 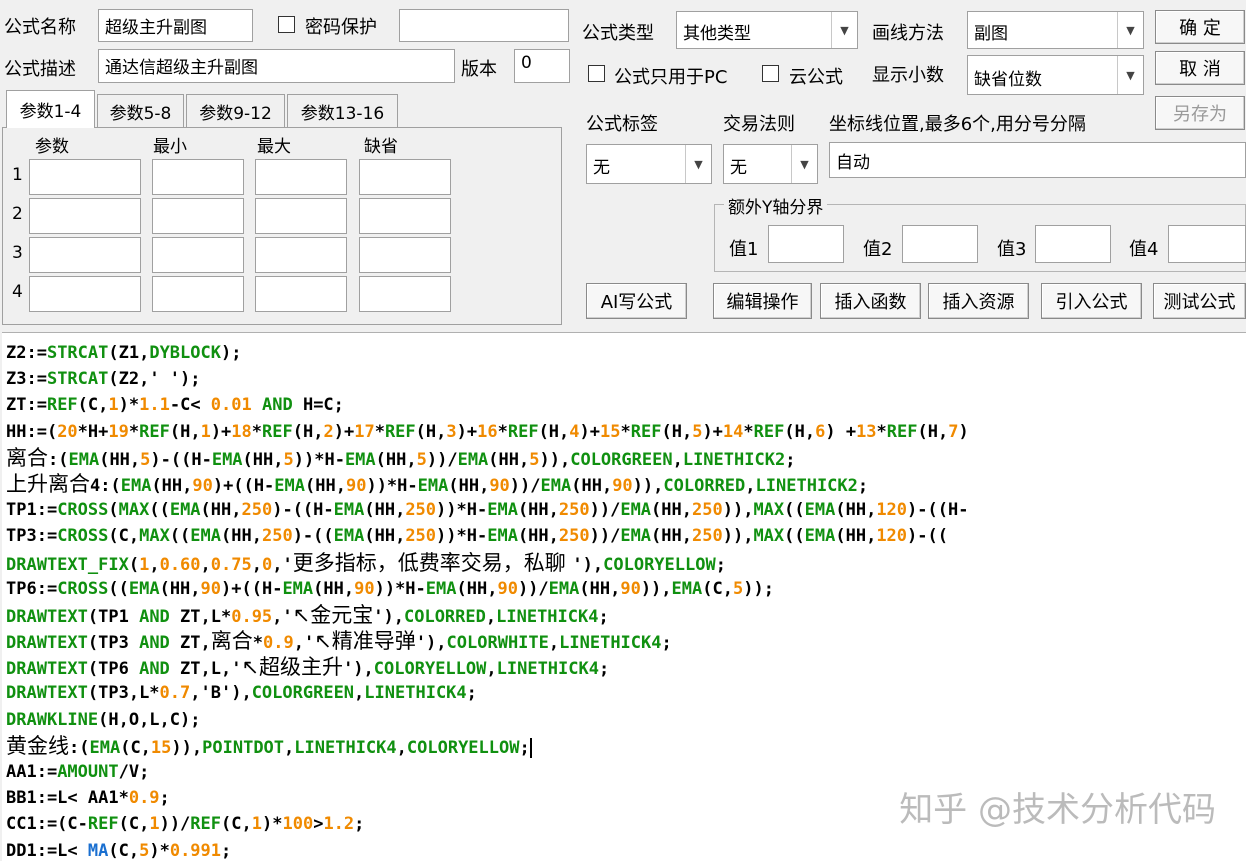 I want to click on insert-resource-button: 插入资源, so click(x=978, y=301).